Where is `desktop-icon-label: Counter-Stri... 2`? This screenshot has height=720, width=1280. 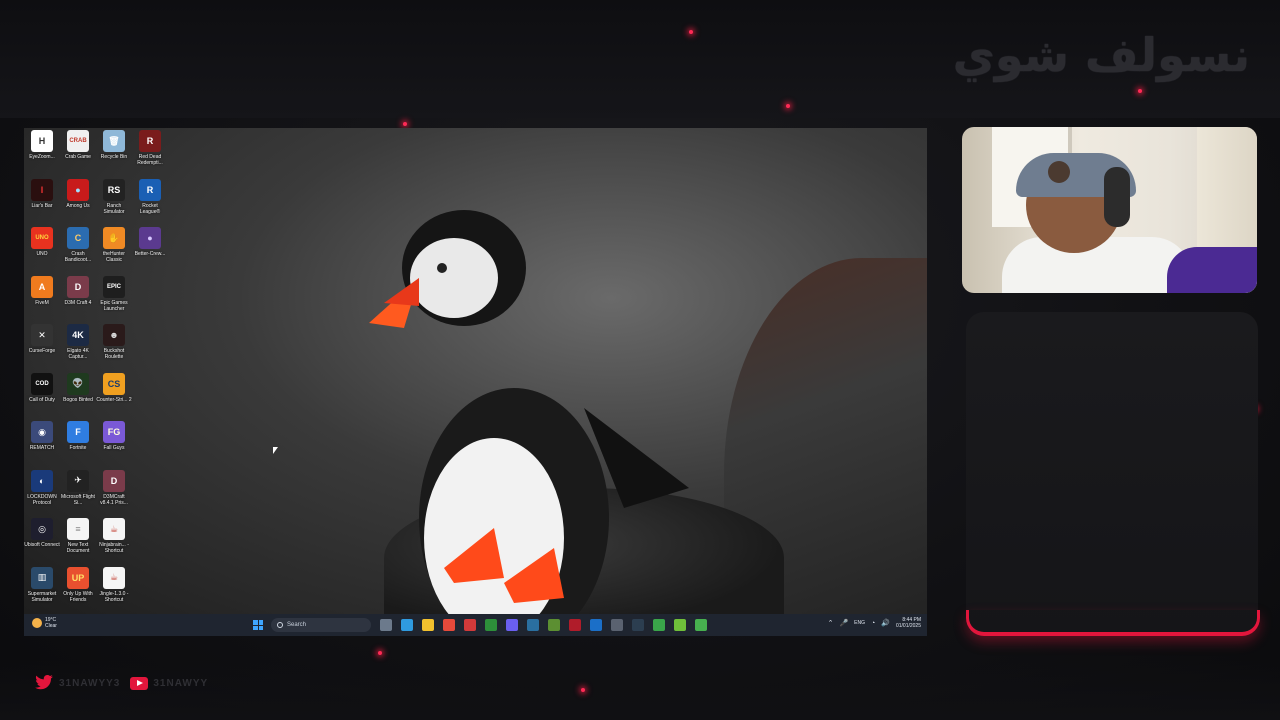 desktop-icon-label: Counter-Stri... 2 is located at coordinates (114, 399).